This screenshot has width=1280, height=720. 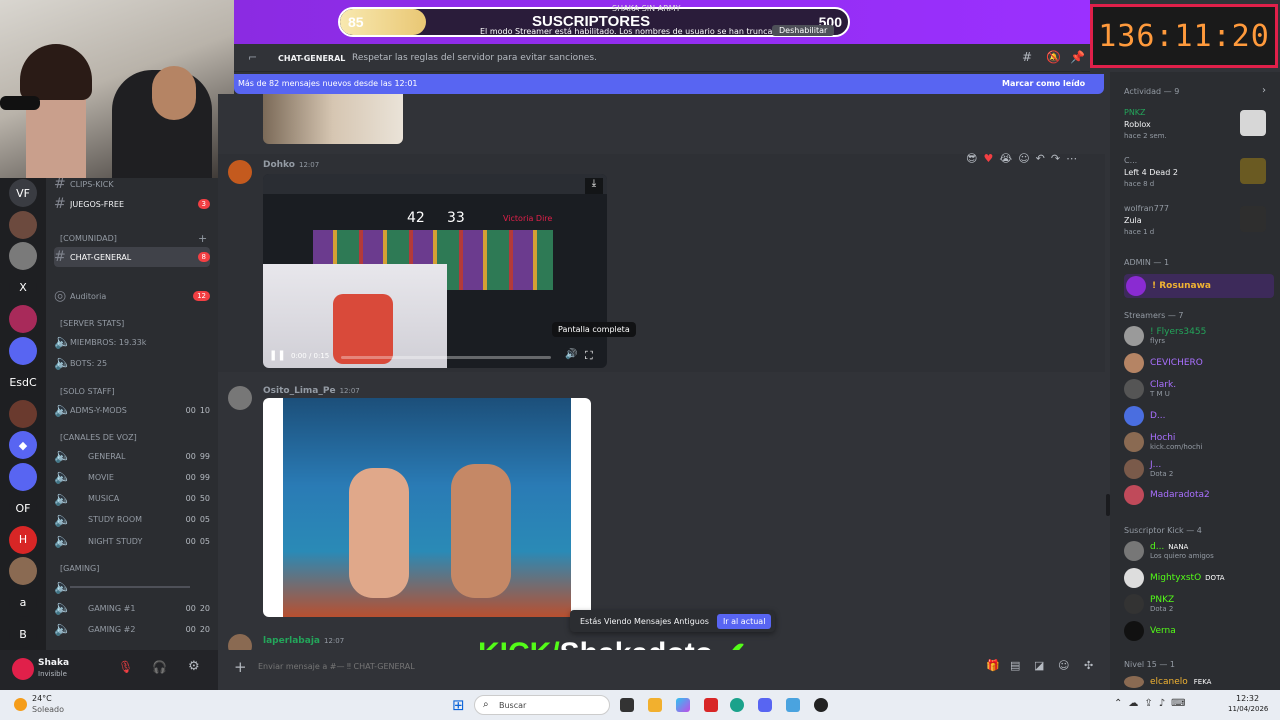 I want to click on member-streamer: CEVICHERO, so click(x=1163, y=362).